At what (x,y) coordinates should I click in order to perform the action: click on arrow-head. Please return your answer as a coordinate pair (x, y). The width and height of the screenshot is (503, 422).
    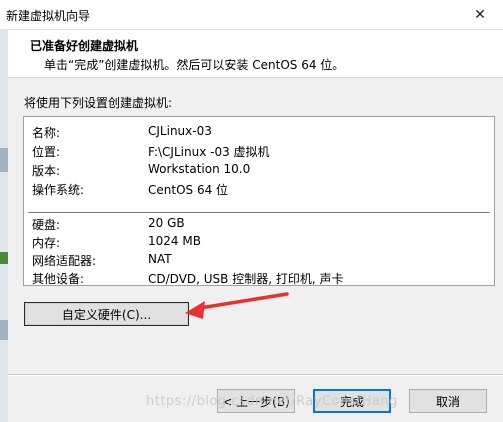
    Looking at the image, I should click on (195, 310).